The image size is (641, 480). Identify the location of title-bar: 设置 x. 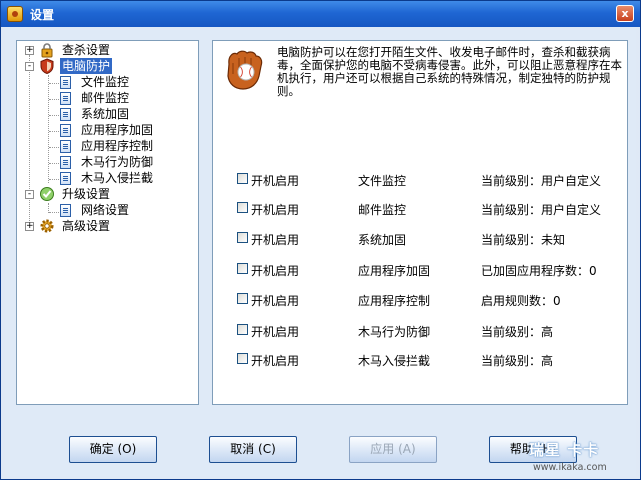
(320, 14).